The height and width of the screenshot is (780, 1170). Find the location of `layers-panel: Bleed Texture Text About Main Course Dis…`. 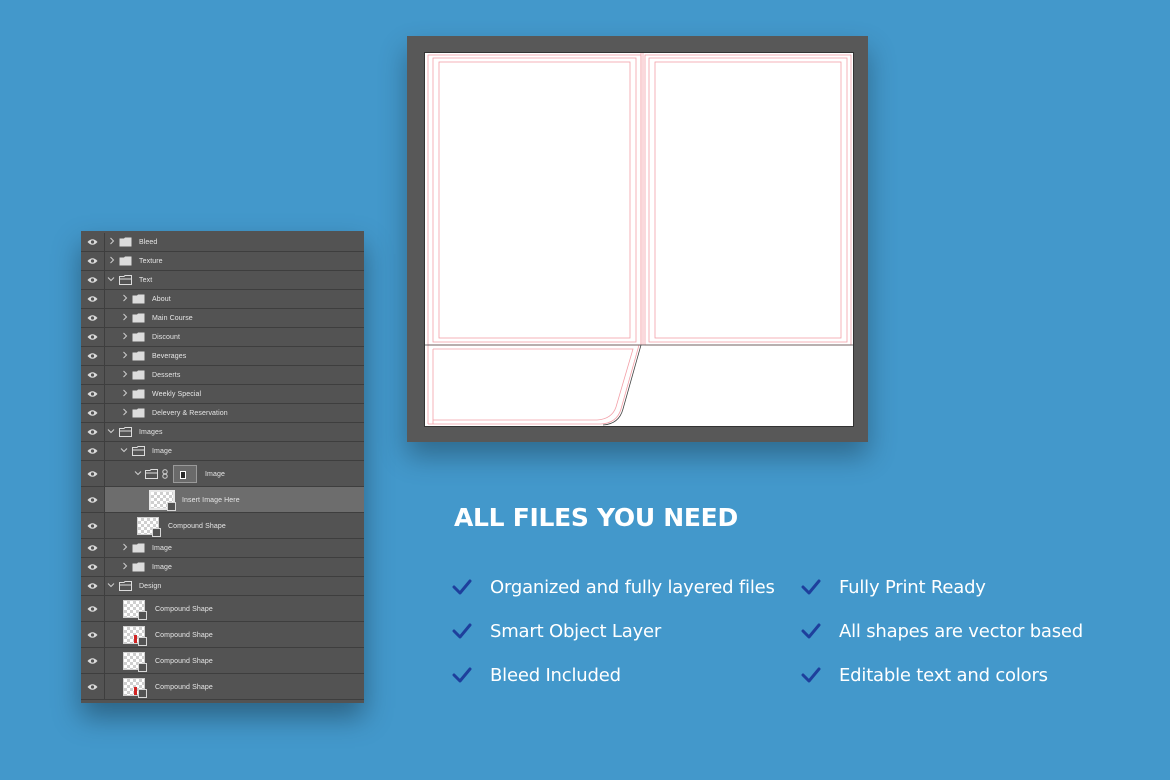

layers-panel: Bleed Texture Text About Main Course Dis… is located at coordinates (222, 467).